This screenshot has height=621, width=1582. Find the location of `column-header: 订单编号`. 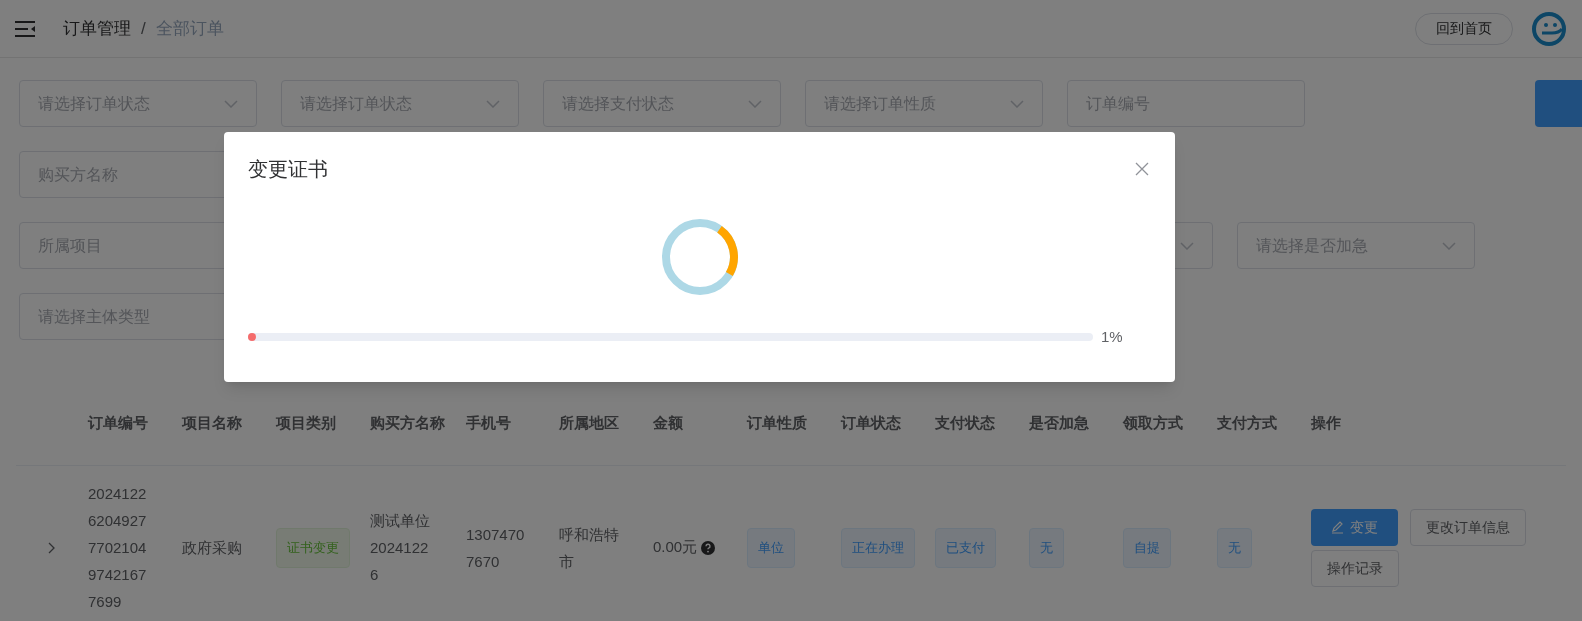

column-header: 订单编号 is located at coordinates (118, 422).